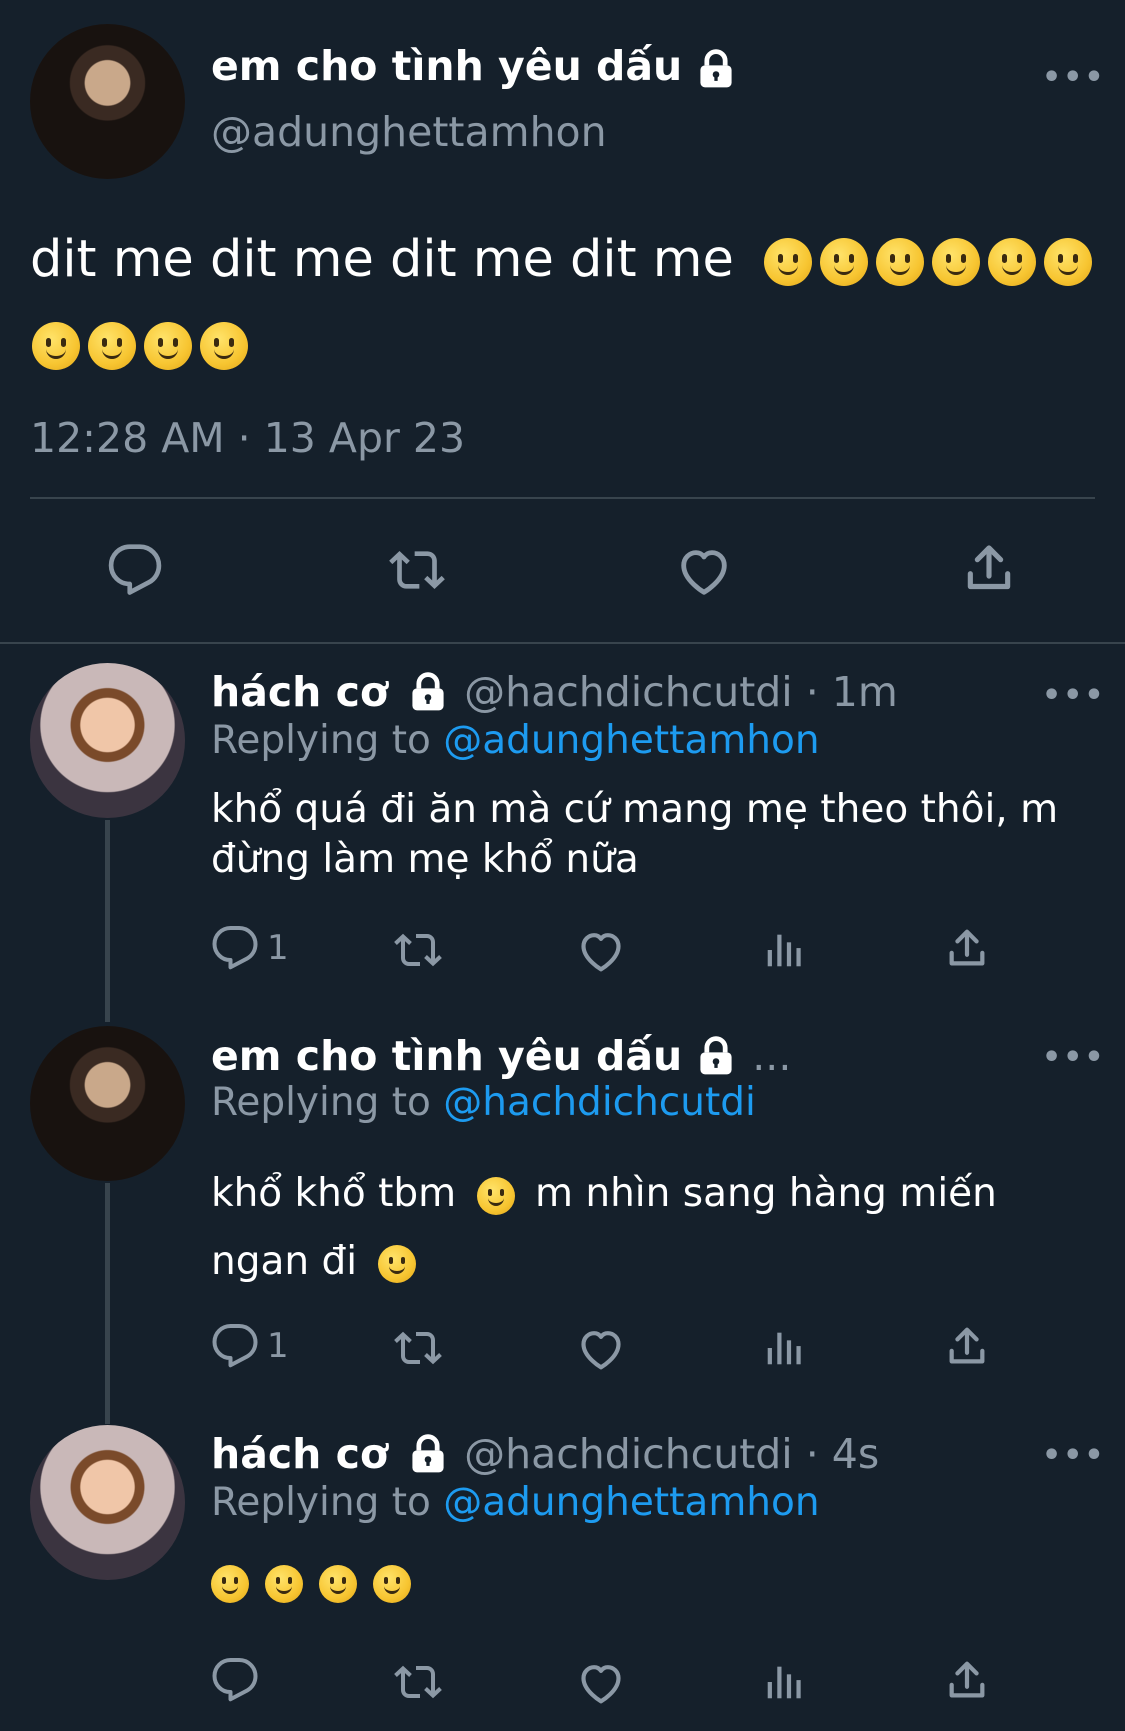  Describe the element at coordinates (599, 1102) in the screenshot. I see `mention-link: @hachdichcutdi` at that location.